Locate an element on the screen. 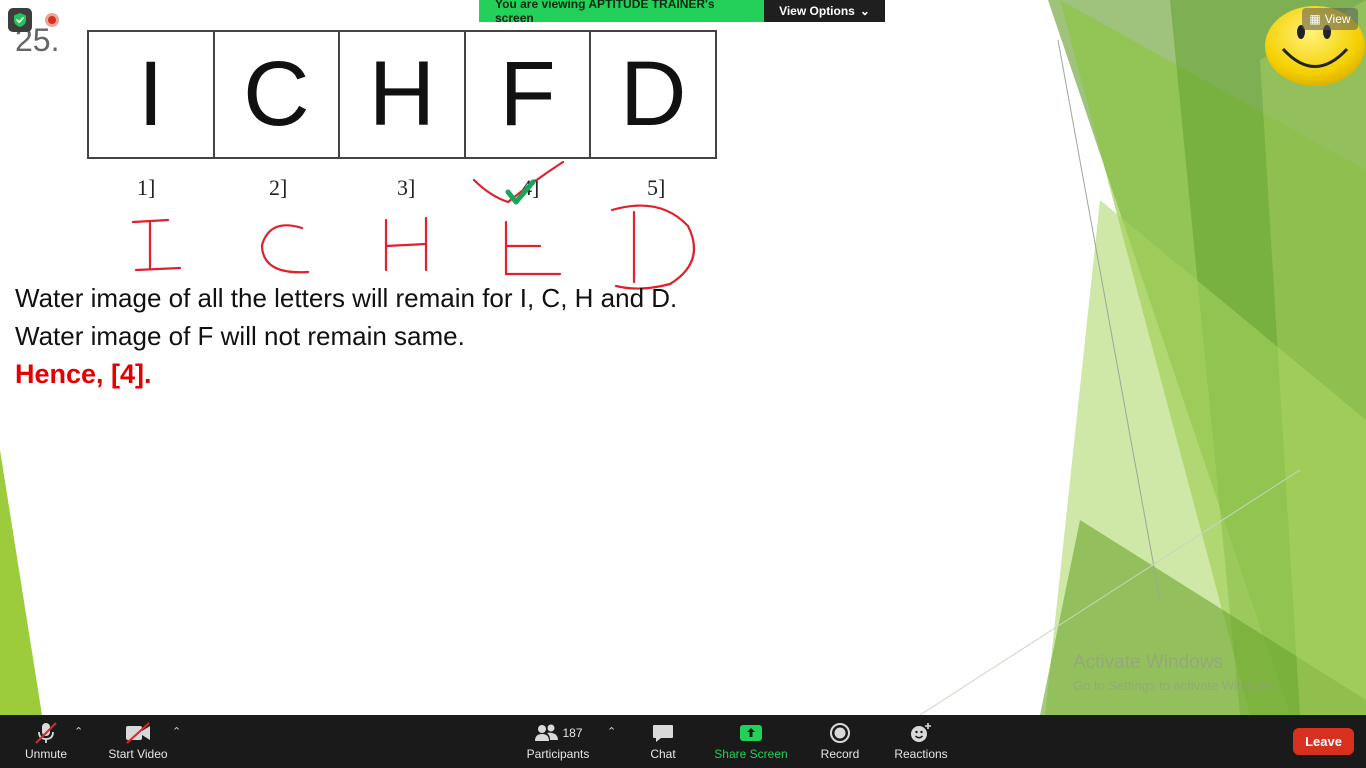  view-options-label: View Options is located at coordinates (817, 11).